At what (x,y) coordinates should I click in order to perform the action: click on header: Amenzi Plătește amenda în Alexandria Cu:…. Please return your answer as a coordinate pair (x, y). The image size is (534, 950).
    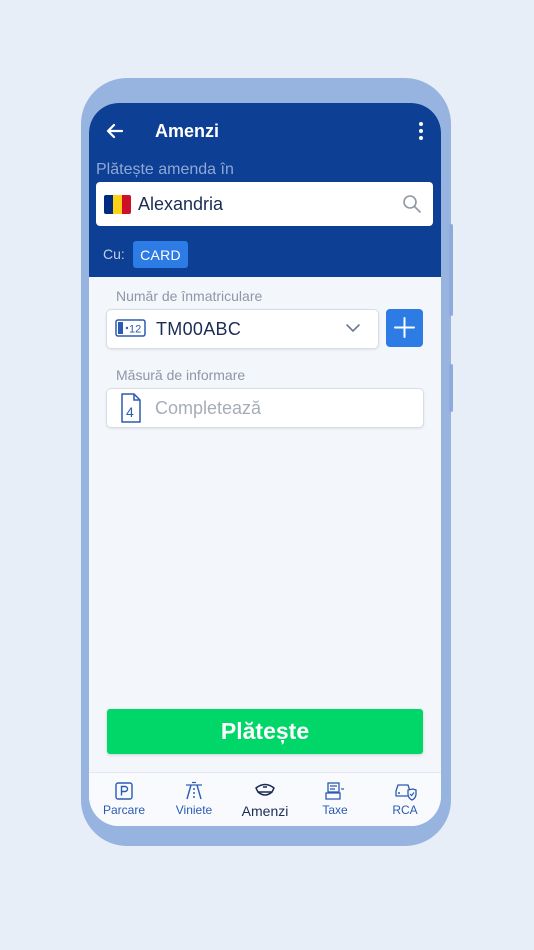
    Looking at the image, I should click on (265, 190).